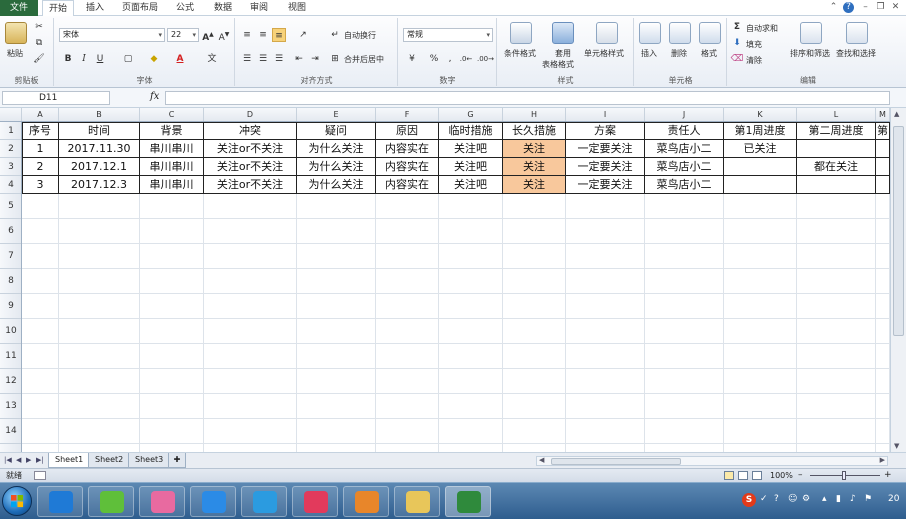  What do you see at coordinates (10, 231) in the screenshot?
I see `row-header-6: 6` at bounding box center [10, 231].